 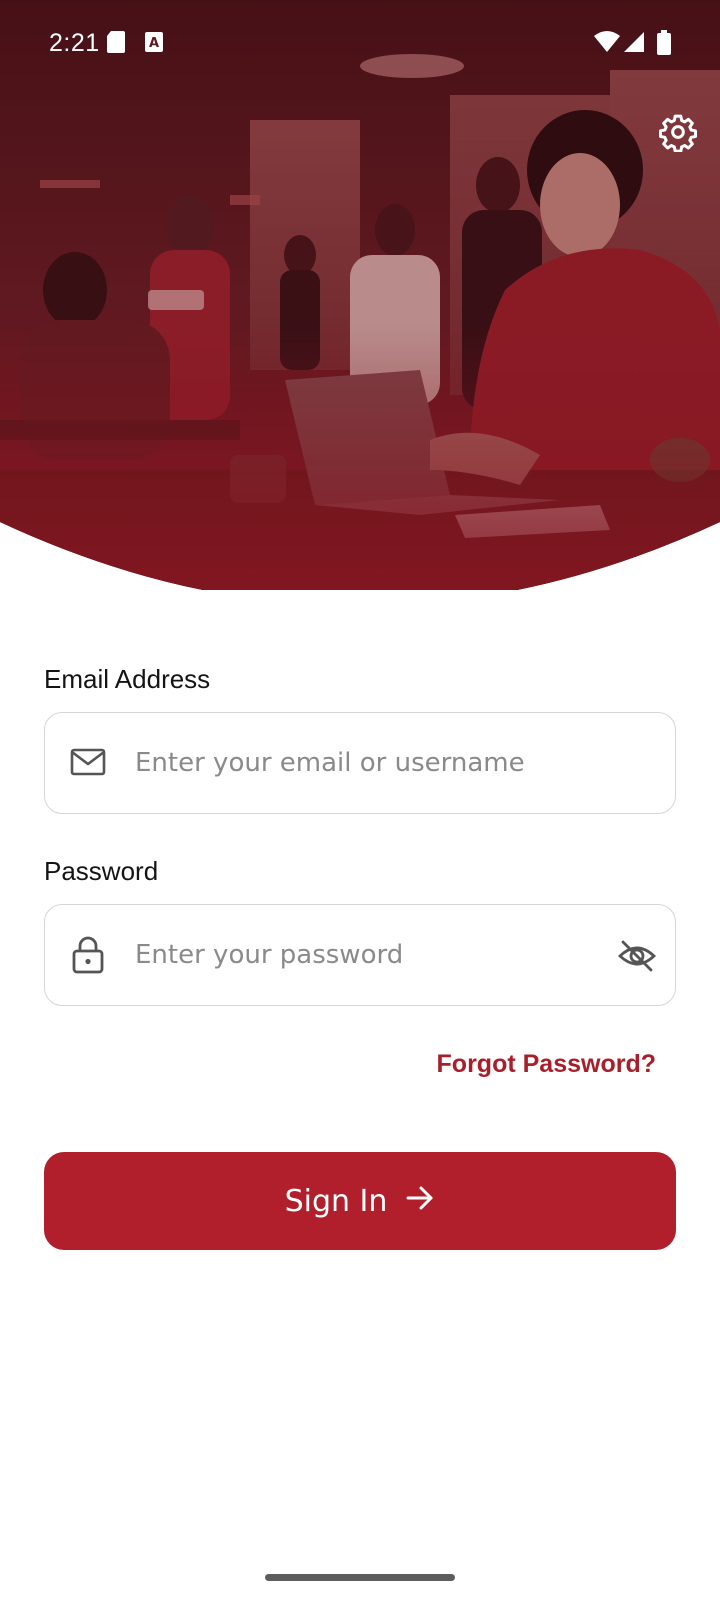 I want to click on password-label: Password, so click(x=101, y=871).